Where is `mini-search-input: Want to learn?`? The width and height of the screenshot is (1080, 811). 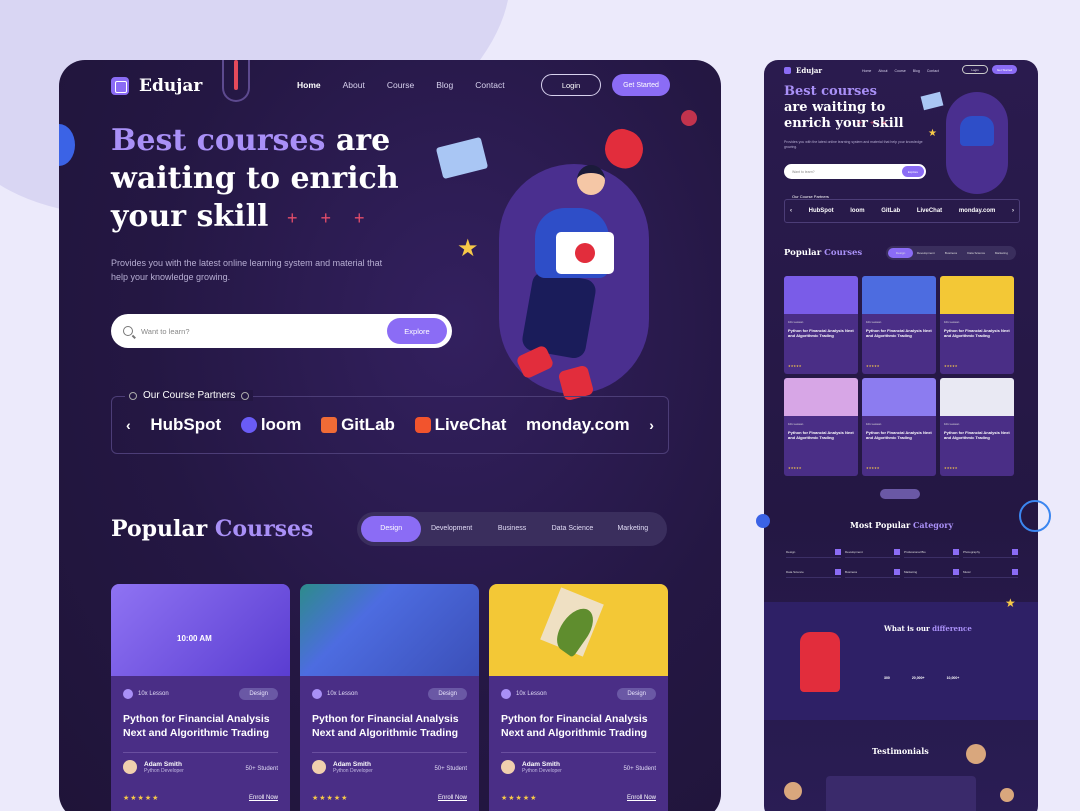
mini-search-input: Want to learn? is located at coordinates (803, 172).